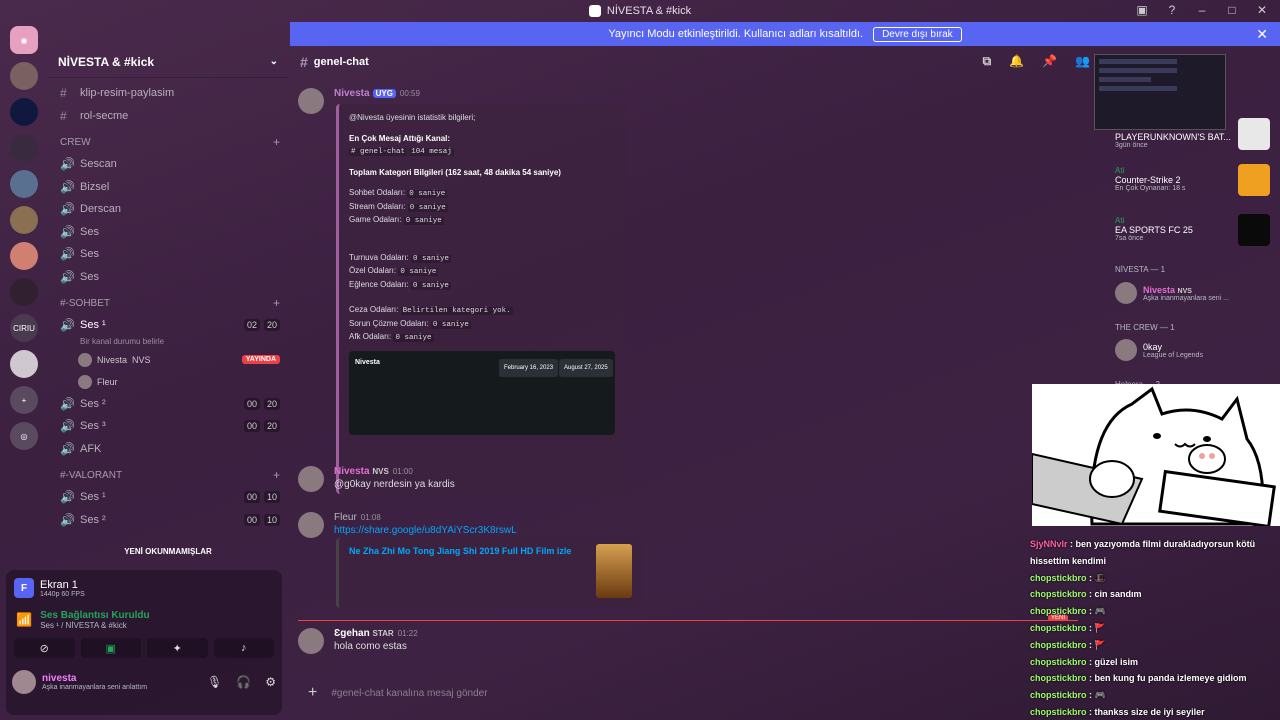 This screenshot has height=720, width=1280. What do you see at coordinates (312, 693) in the screenshot?
I see `plus-icon: +` at bounding box center [312, 693].